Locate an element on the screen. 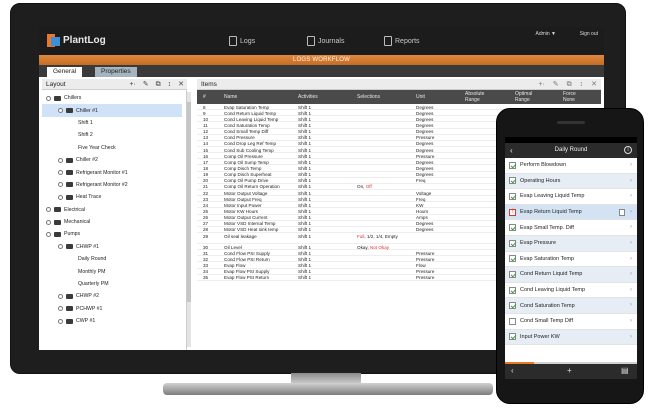  list-icon: ▤ is located at coordinates (625, 370).